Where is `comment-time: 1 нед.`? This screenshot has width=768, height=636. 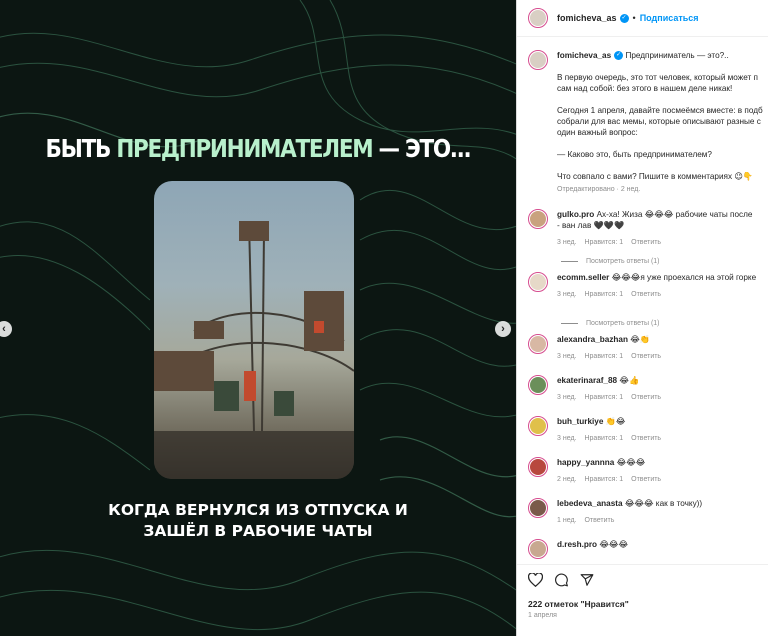
comment-time: 1 нед. is located at coordinates (566, 520).